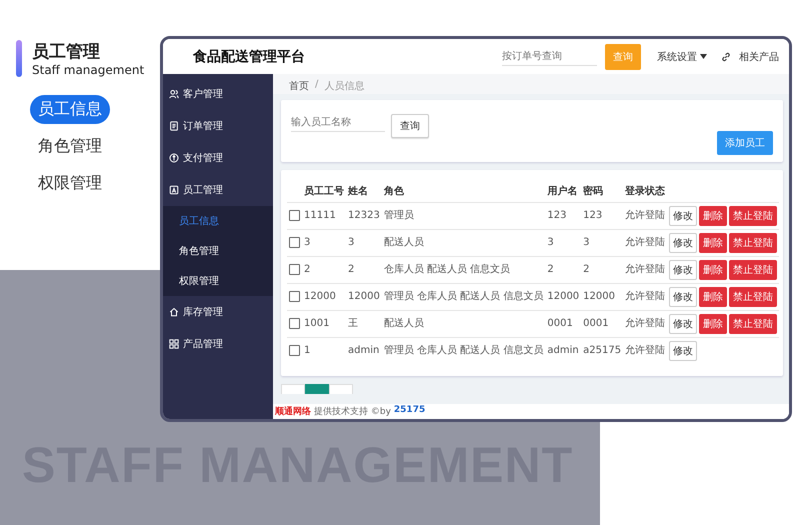 Image resolution: width=800 pixels, height=525 pixels. I want to click on column-header: 登录状态, so click(645, 191).